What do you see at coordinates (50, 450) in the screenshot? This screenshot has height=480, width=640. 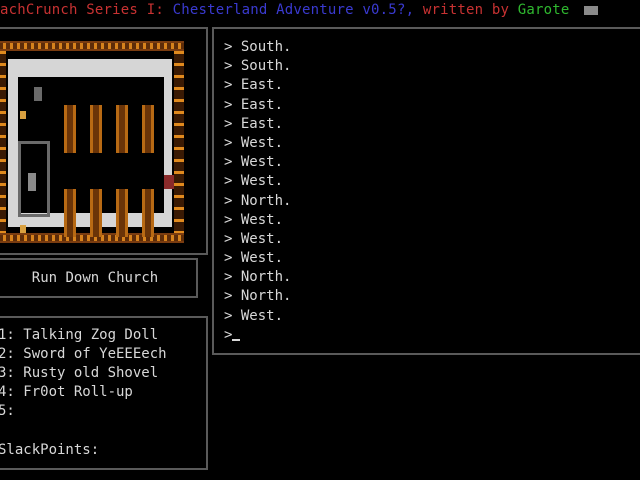 I see `slackpoints-label: SlackPoints:` at bounding box center [50, 450].